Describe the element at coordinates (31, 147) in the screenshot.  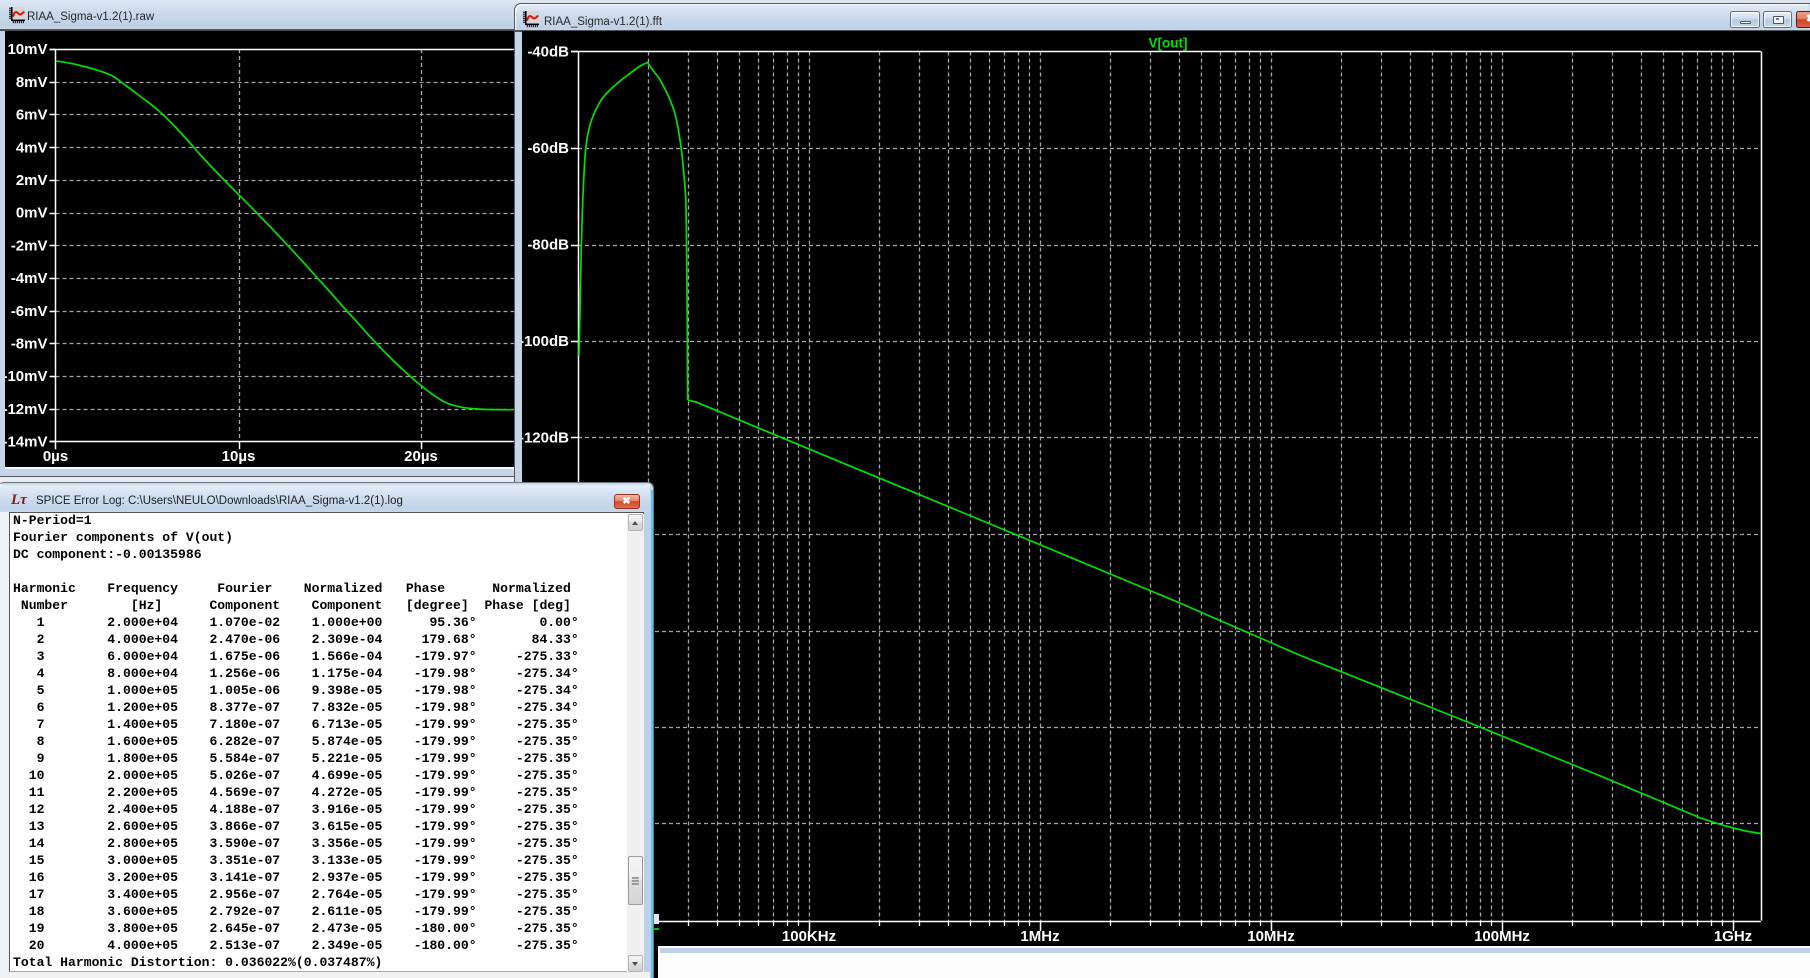
I see `svg-text: 4mV` at that location.